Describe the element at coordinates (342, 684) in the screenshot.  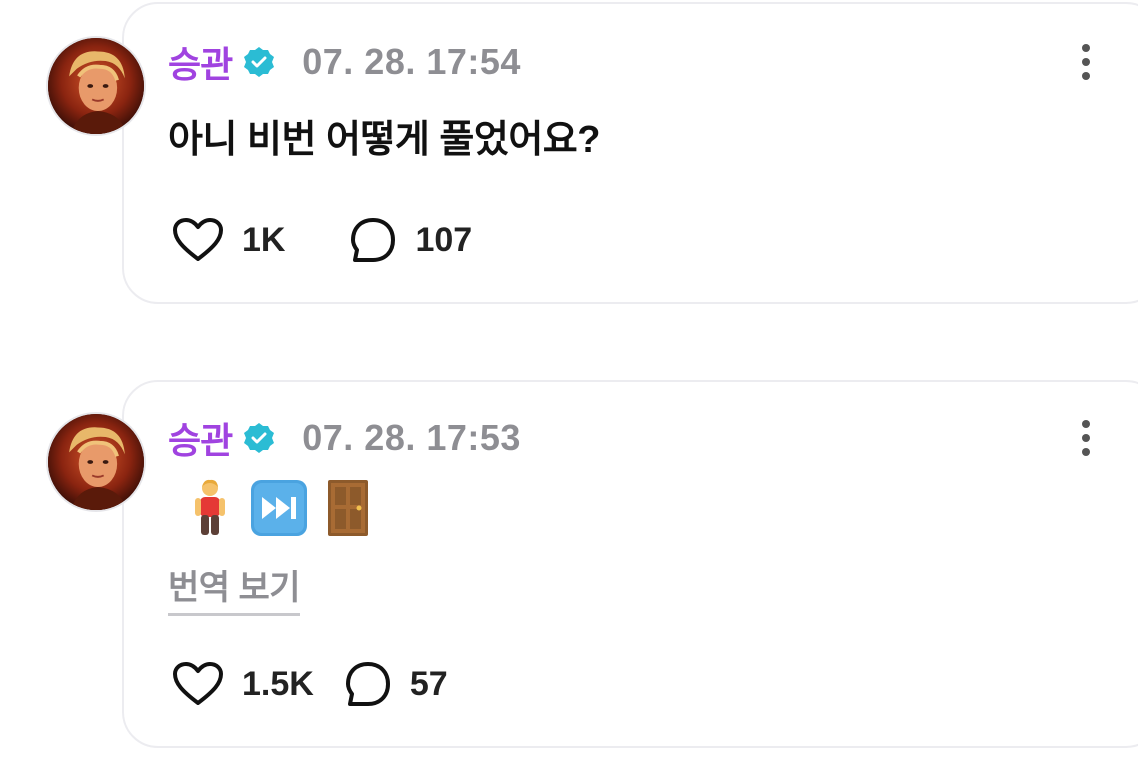
I see `post-actions: 1.5K 57` at that location.